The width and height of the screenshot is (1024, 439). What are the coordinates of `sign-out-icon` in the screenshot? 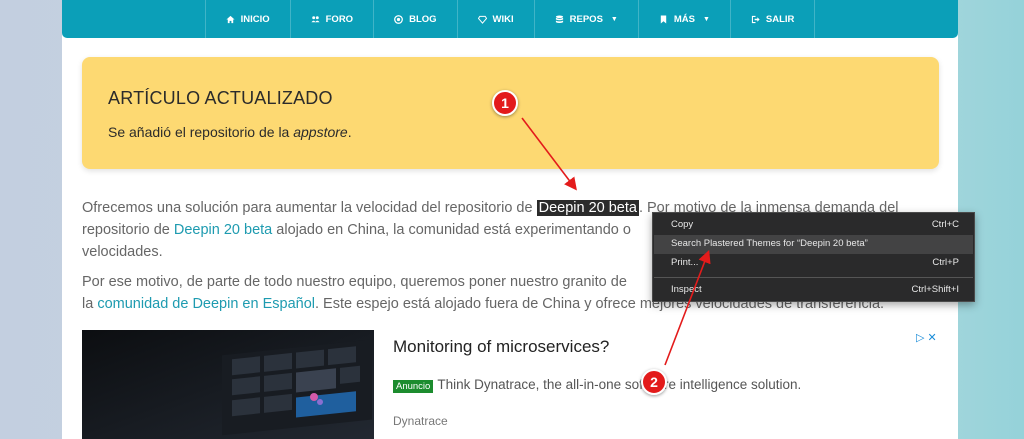 It's located at (755, 19).